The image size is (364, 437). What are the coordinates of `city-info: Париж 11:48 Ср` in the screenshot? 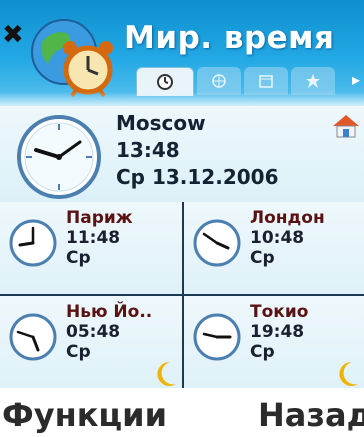 It's located at (99, 238).